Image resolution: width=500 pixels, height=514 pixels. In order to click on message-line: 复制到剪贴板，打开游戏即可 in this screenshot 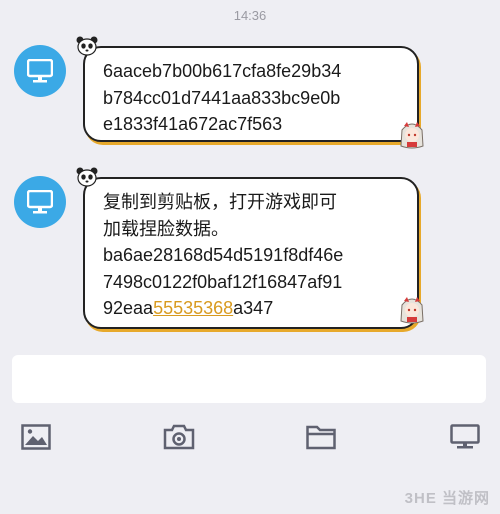, I will do `click(220, 202)`.